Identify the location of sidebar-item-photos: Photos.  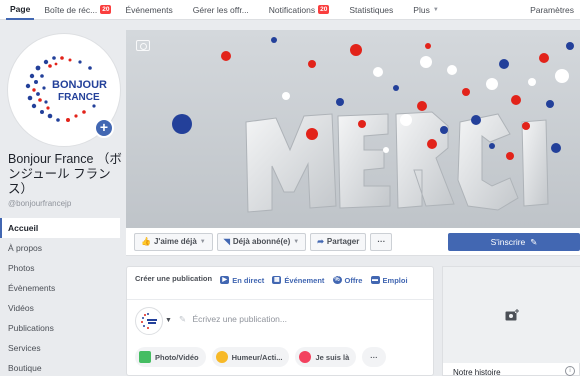
(60, 268).